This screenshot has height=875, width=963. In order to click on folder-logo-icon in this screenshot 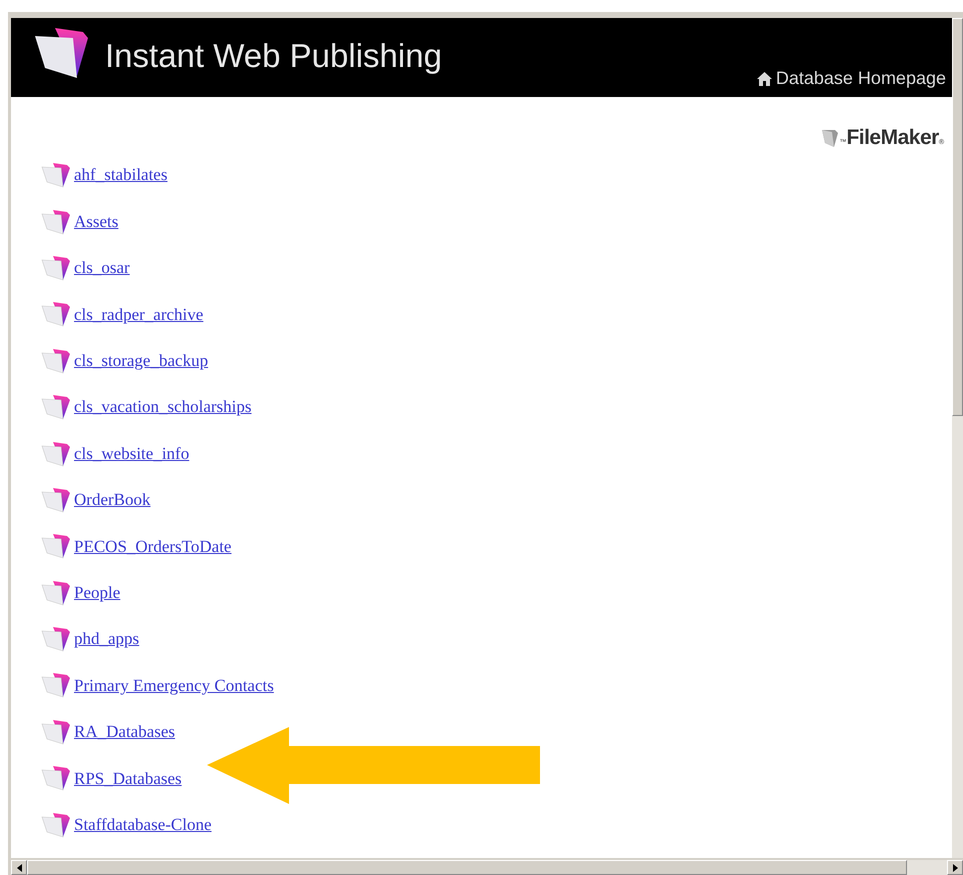, I will do `click(830, 138)`.